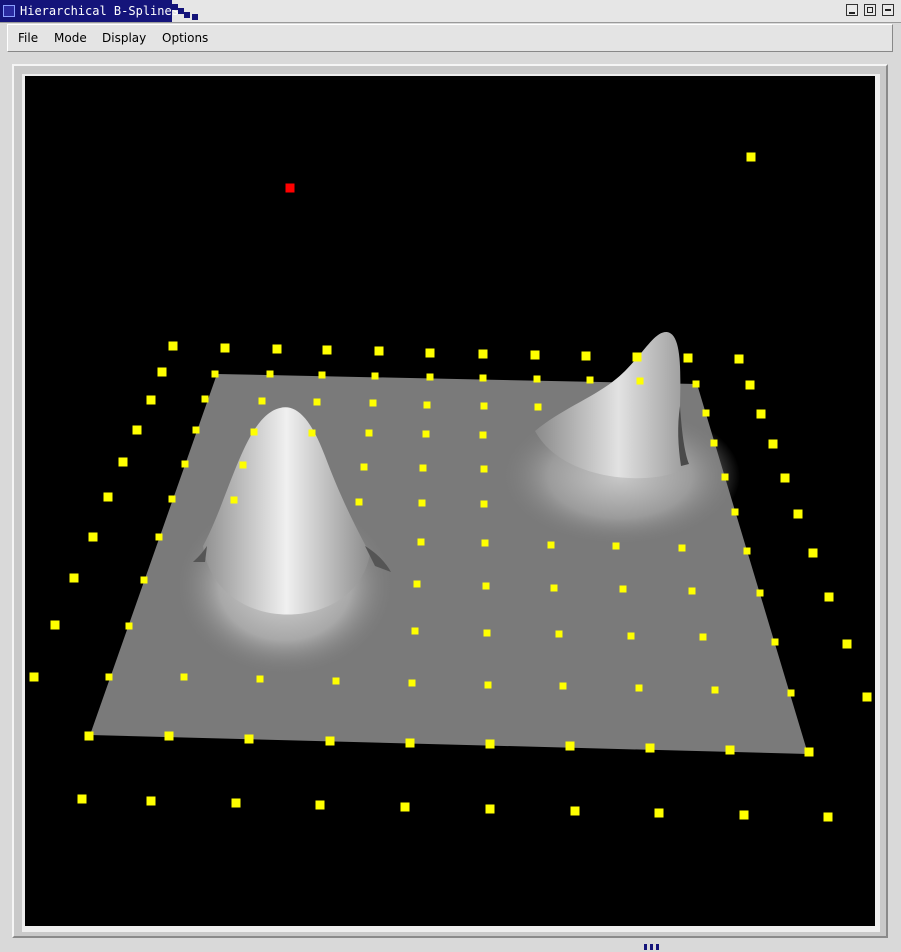 The height and width of the screenshot is (952, 901). I want to click on title-bar: Hierarchical B-Splines, so click(450, 11).